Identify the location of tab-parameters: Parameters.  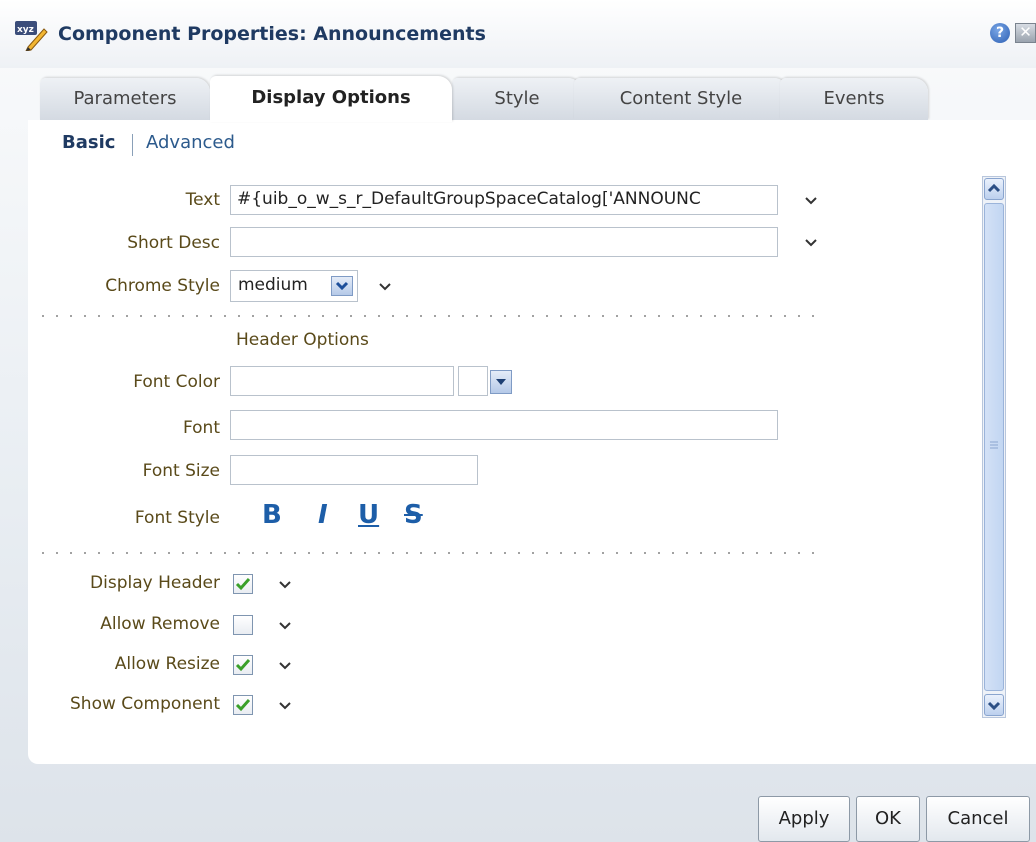
(125, 99).